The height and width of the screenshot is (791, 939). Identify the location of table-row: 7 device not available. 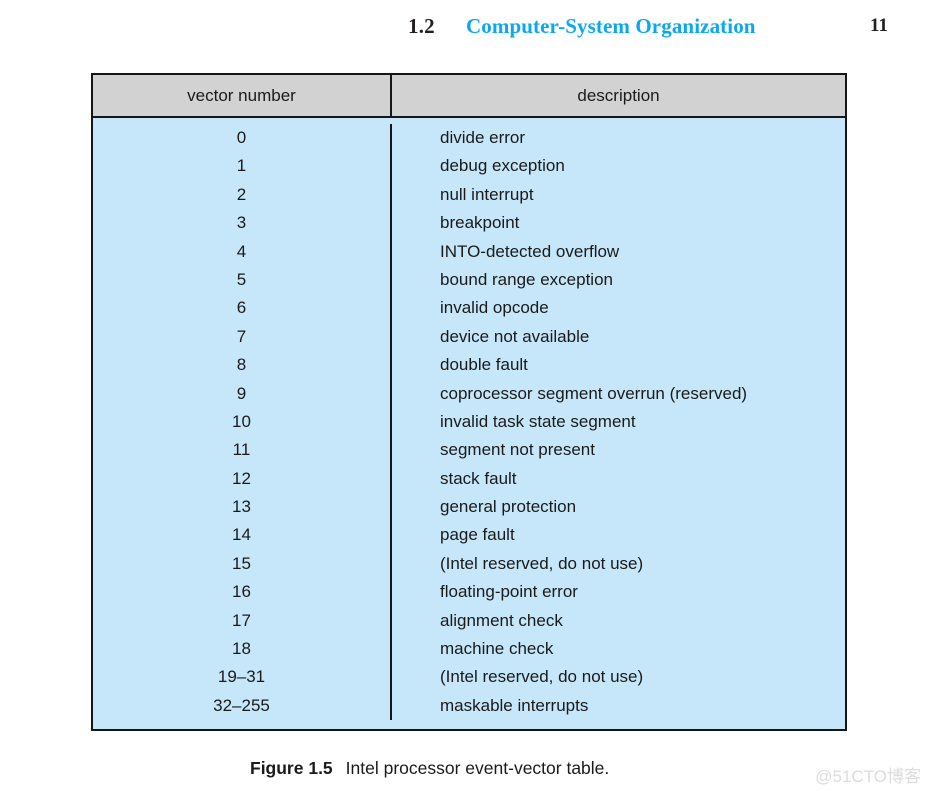
(469, 337).